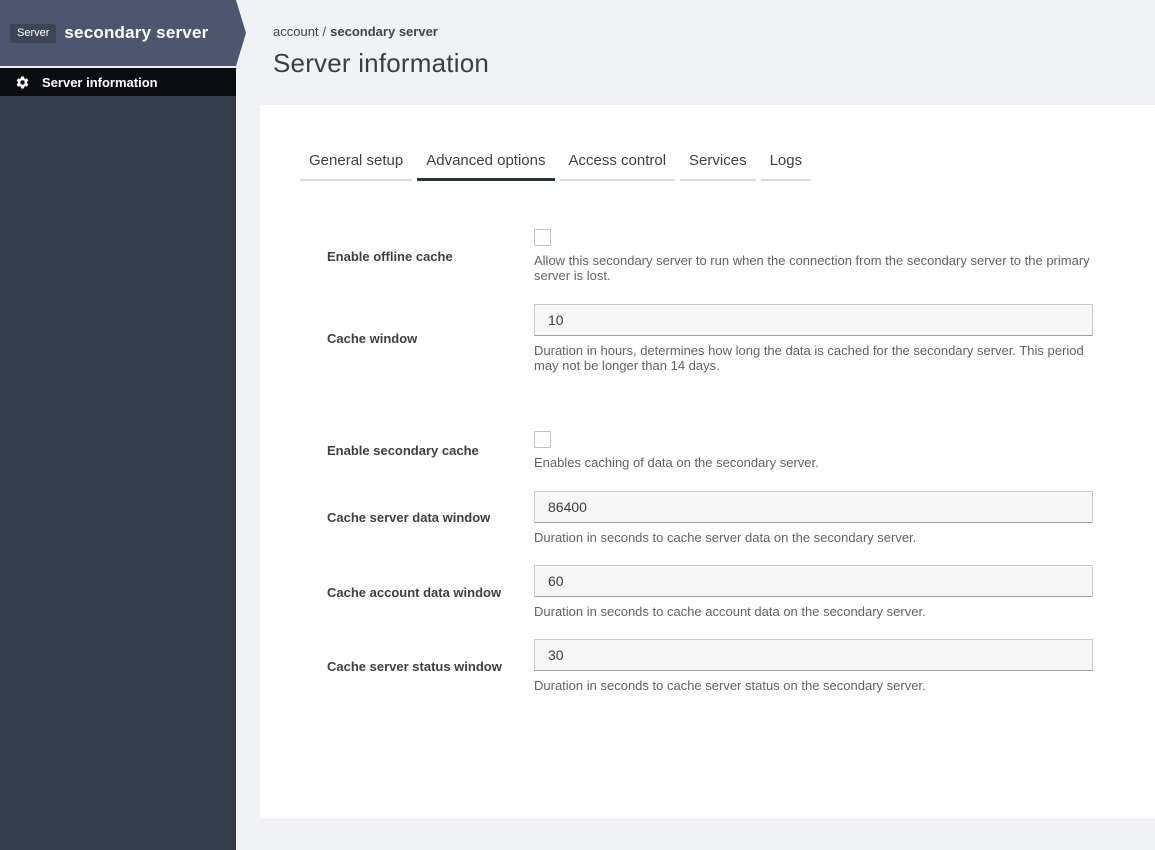 The image size is (1155, 850). Describe the element at coordinates (542, 237) in the screenshot. I see `enable-offline-cache-checkbox` at that location.